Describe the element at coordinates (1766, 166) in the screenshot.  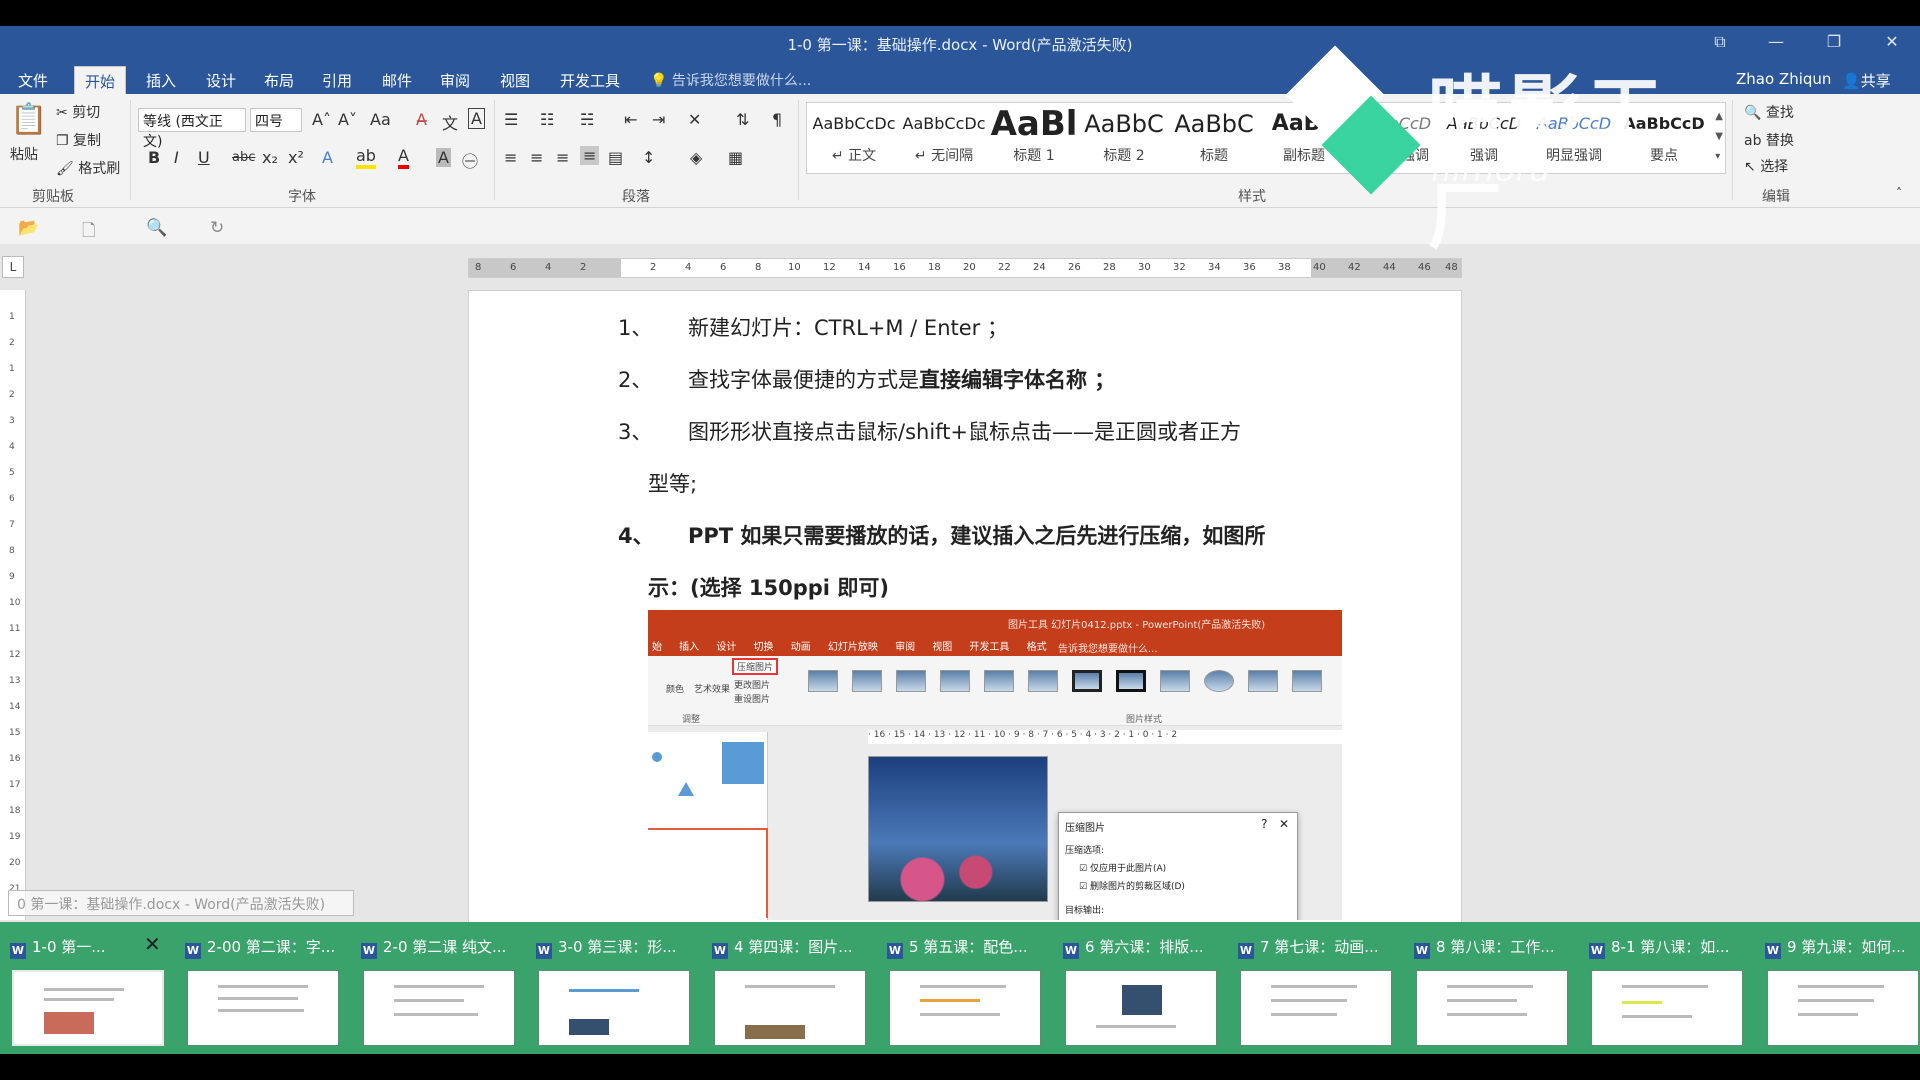
I see `select-button: ↖ 选择` at that location.